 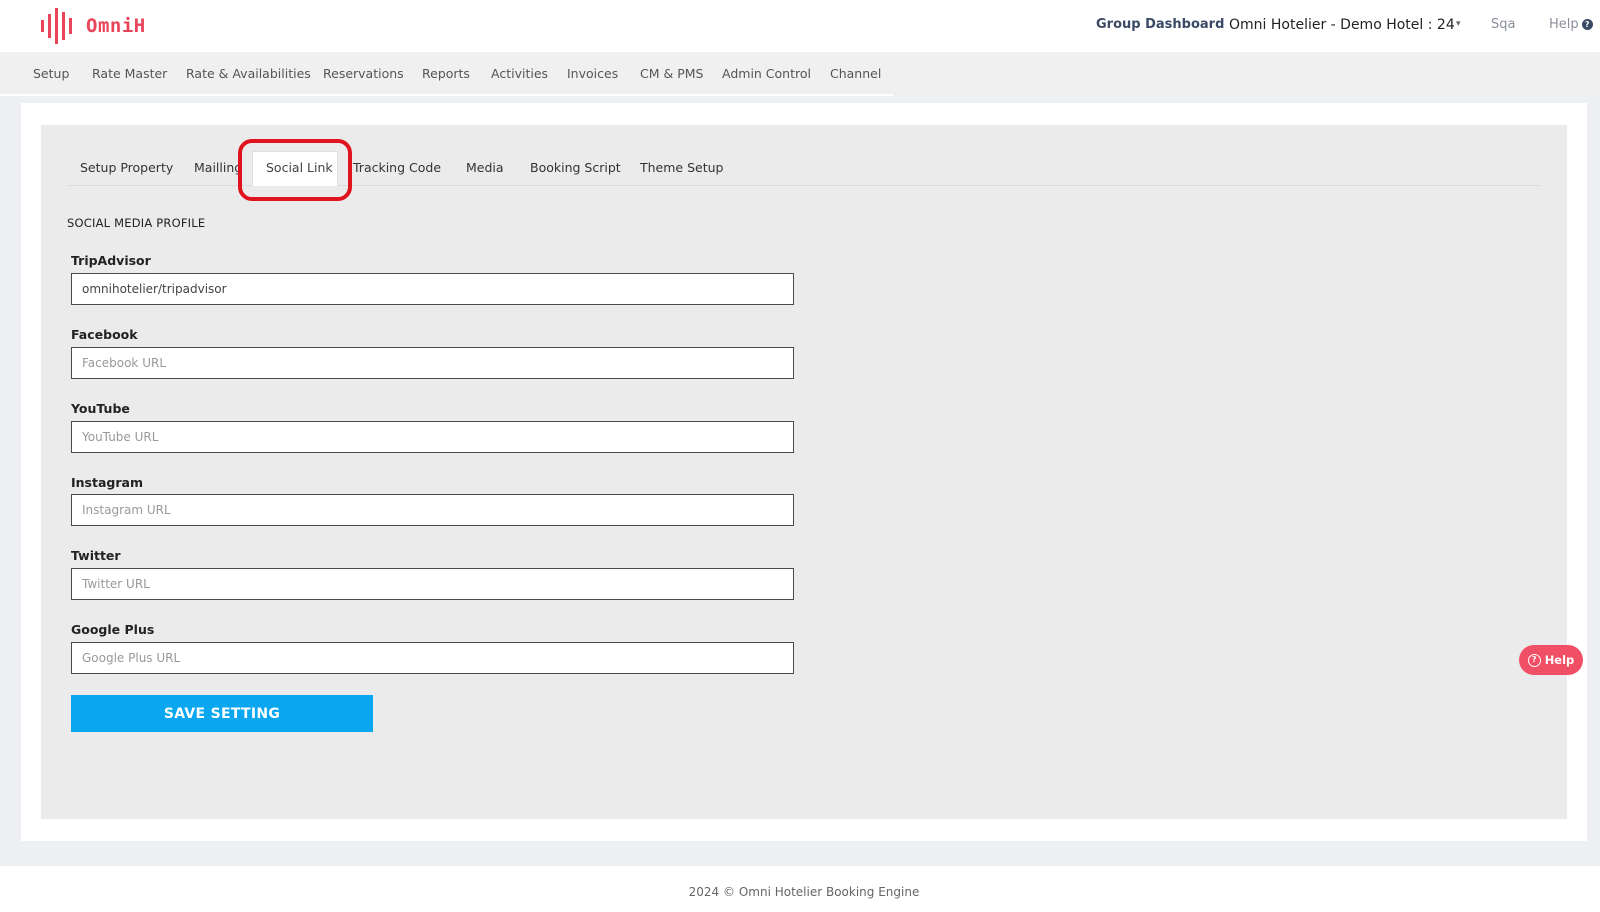 What do you see at coordinates (1342, 25) in the screenshot?
I see `hotel-selector: Omni Hotelier - Demo Hotel : 24` at bounding box center [1342, 25].